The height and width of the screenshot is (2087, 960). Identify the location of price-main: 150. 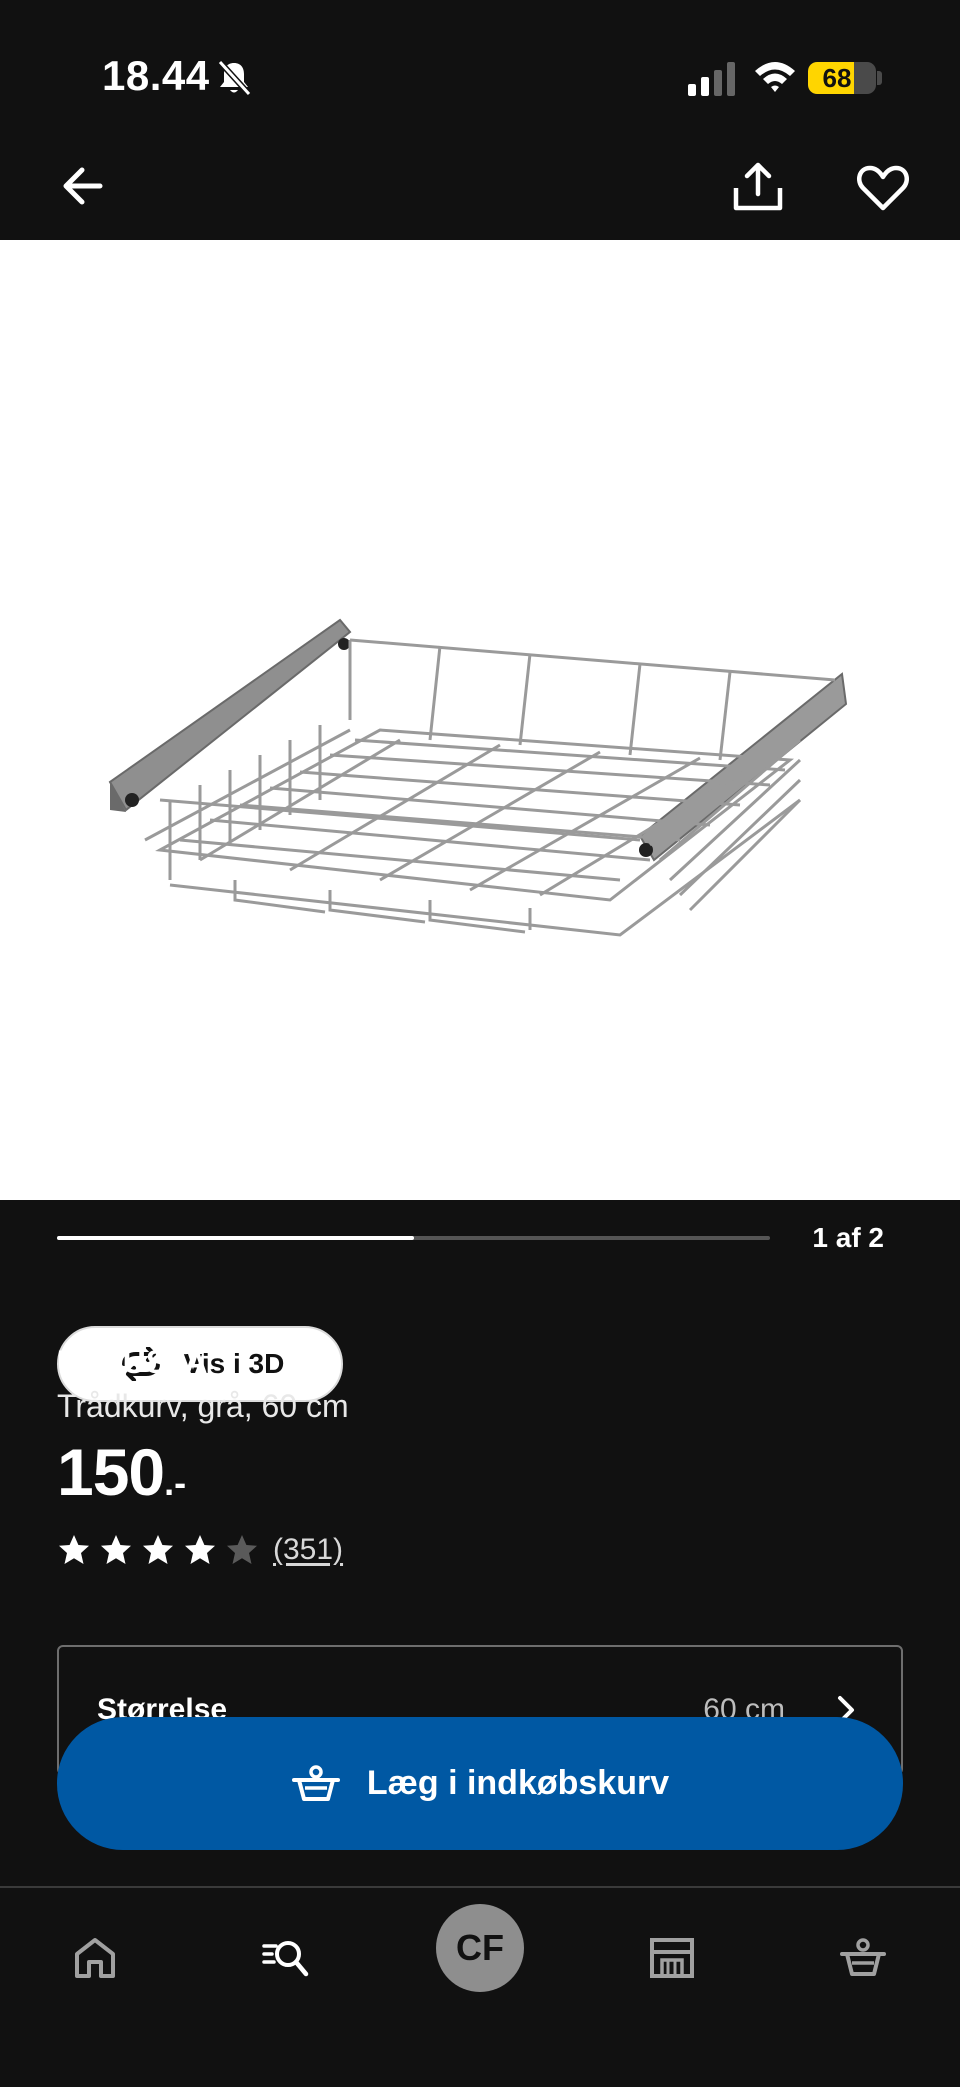
(111, 1472).